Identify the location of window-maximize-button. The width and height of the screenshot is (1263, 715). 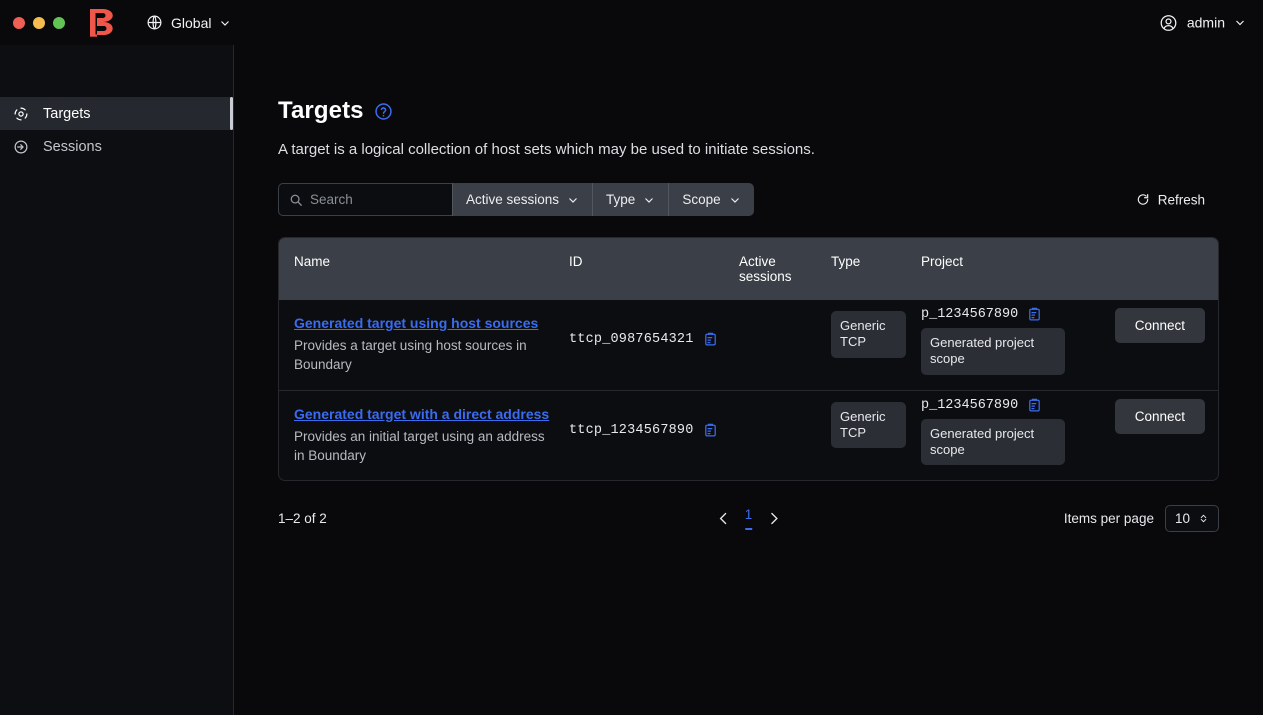
(59, 22).